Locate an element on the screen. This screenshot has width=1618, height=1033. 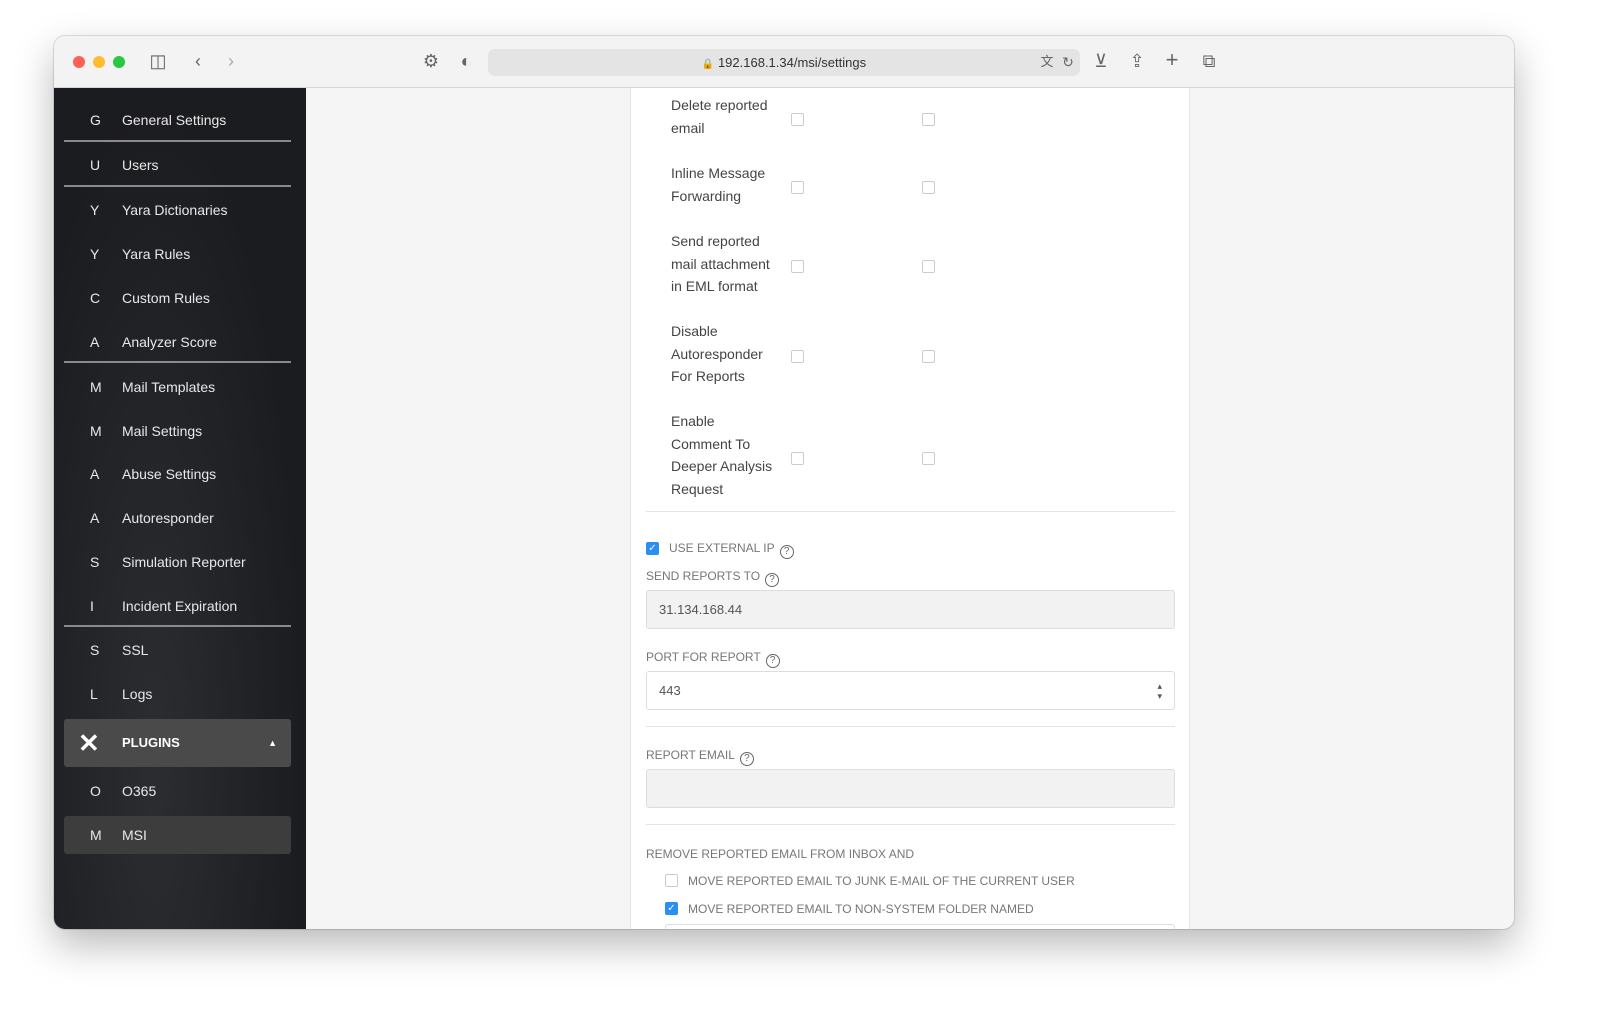
option-label-line: Deeper Analysis is located at coordinates (722, 466).